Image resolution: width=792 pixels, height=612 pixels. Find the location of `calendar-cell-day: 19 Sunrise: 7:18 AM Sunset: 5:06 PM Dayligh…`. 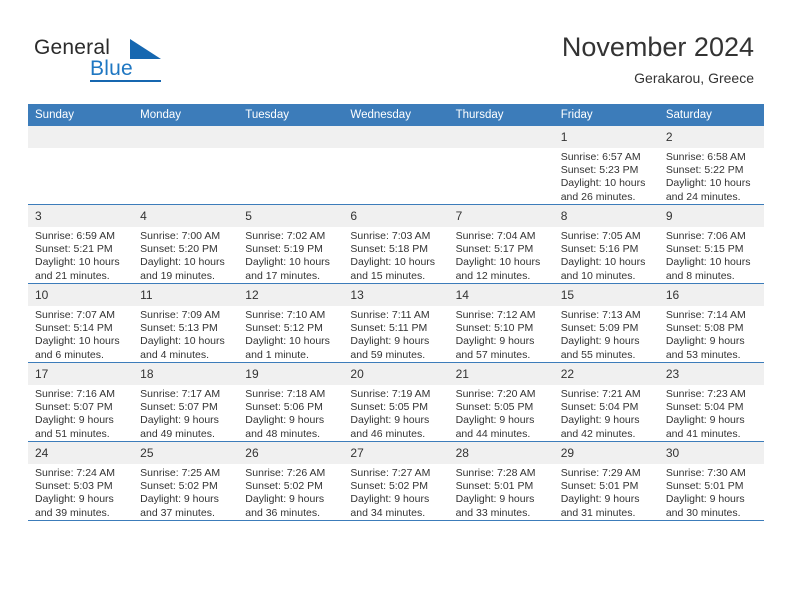

calendar-cell-day: 19 Sunrise: 7:18 AM Sunset: 5:06 PM Dayligh… is located at coordinates (291, 402).